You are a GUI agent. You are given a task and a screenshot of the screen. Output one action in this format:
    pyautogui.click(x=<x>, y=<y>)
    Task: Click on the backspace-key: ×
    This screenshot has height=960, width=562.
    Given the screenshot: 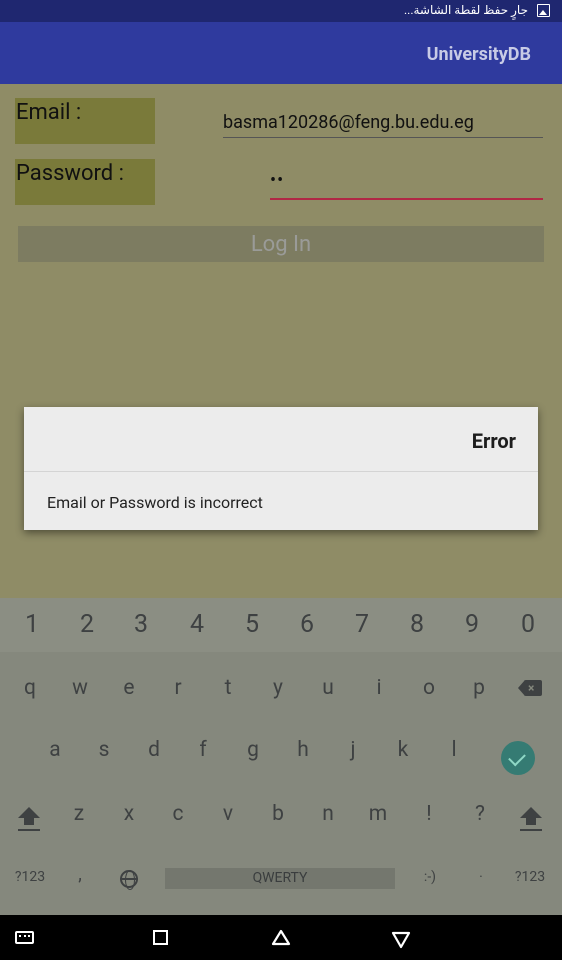 What is the action you would take?
    pyautogui.click(x=530, y=688)
    